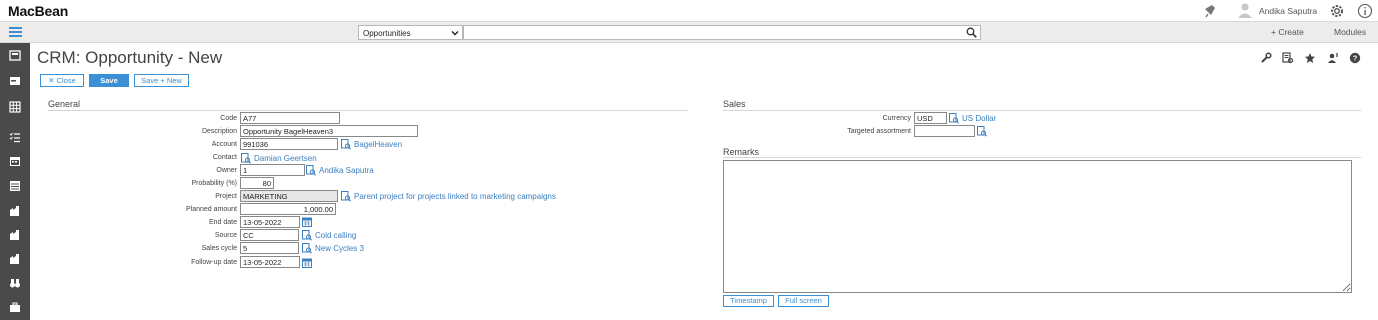 The image size is (1378, 320). I want to click on search-input, so click(722, 32).